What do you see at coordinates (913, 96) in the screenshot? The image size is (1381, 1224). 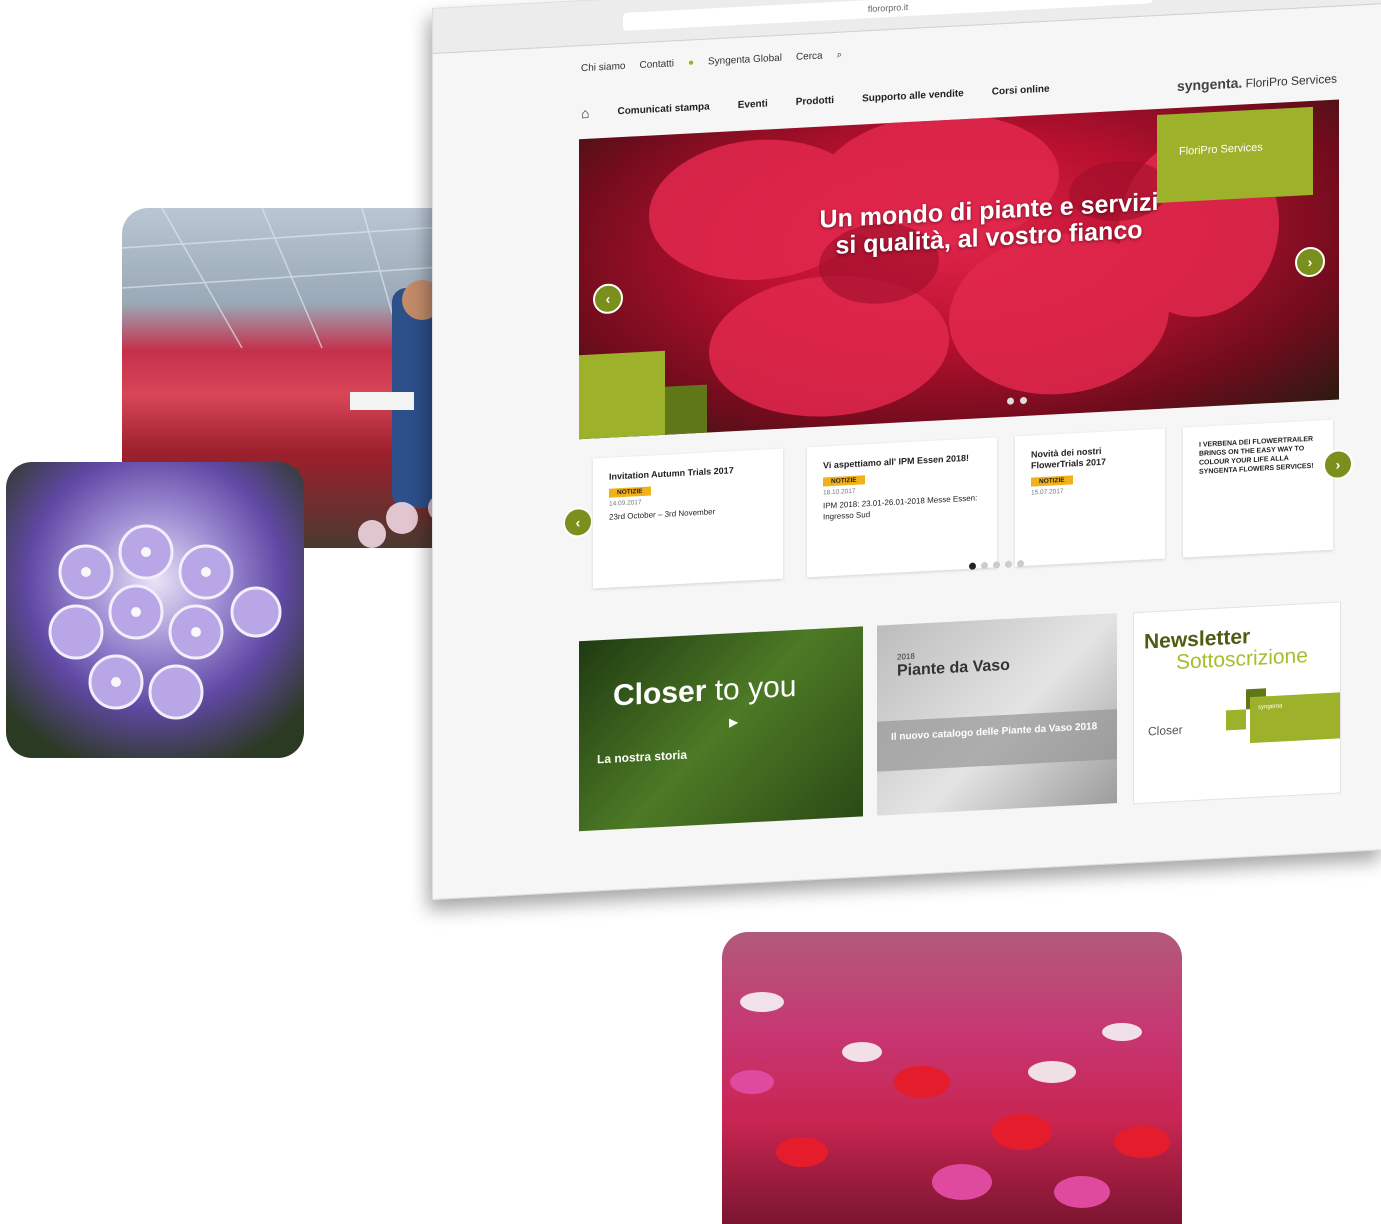 I see `nav-supporto-vendite: Supporto alle vendite` at bounding box center [913, 96].